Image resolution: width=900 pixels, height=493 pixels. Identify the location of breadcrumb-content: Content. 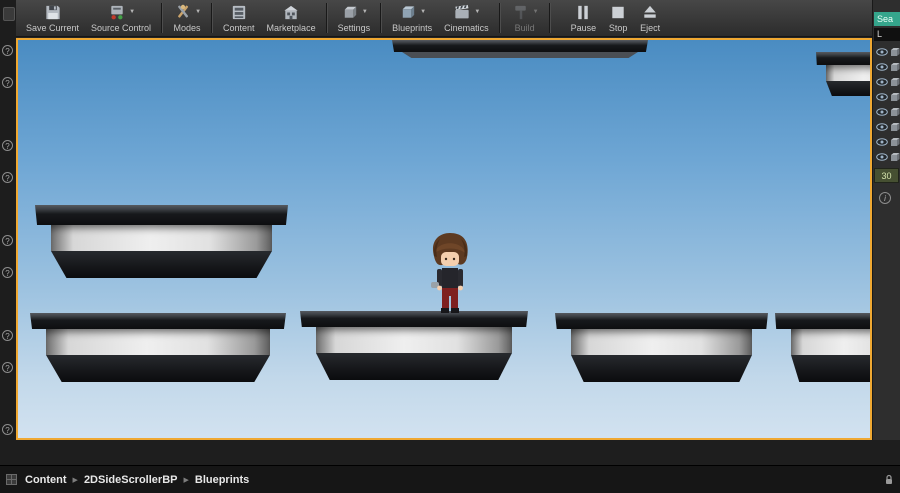
(46, 480).